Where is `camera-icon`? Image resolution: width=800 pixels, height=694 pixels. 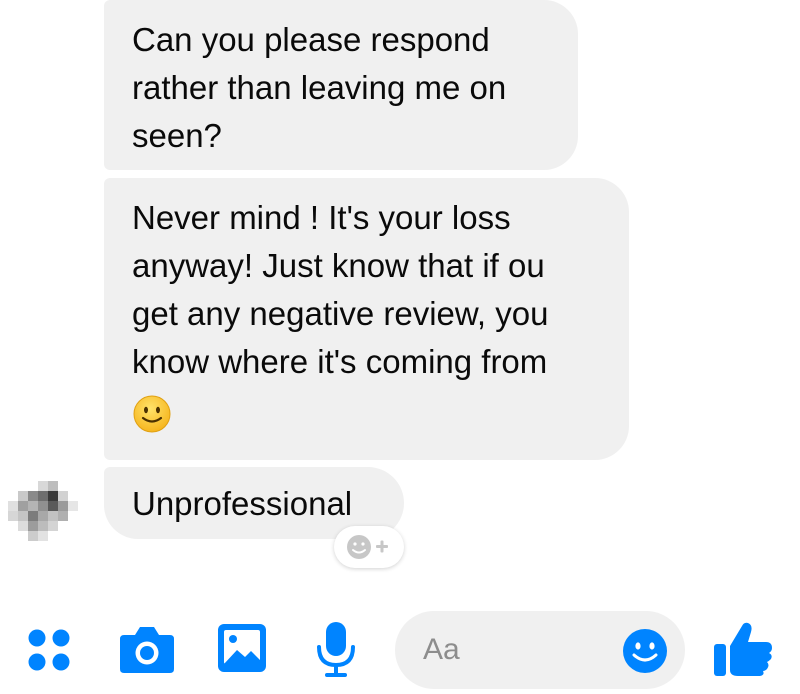
camera-icon is located at coordinates (147, 649).